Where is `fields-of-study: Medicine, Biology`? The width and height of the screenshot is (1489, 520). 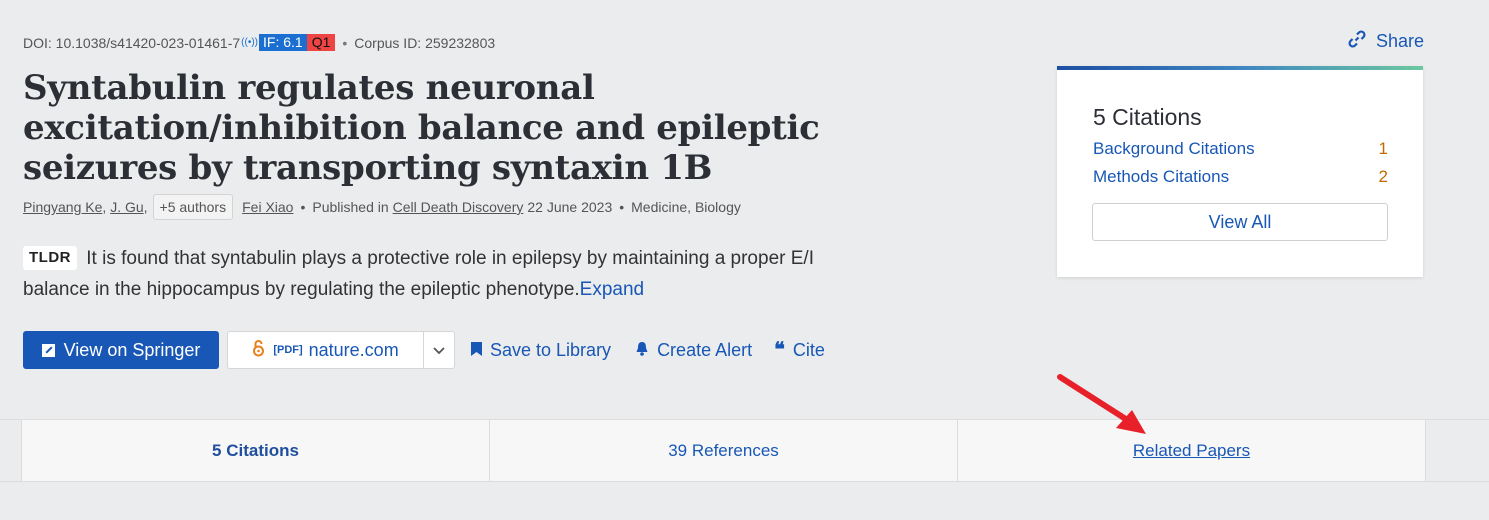
fields-of-study: Medicine, Biology is located at coordinates (686, 207).